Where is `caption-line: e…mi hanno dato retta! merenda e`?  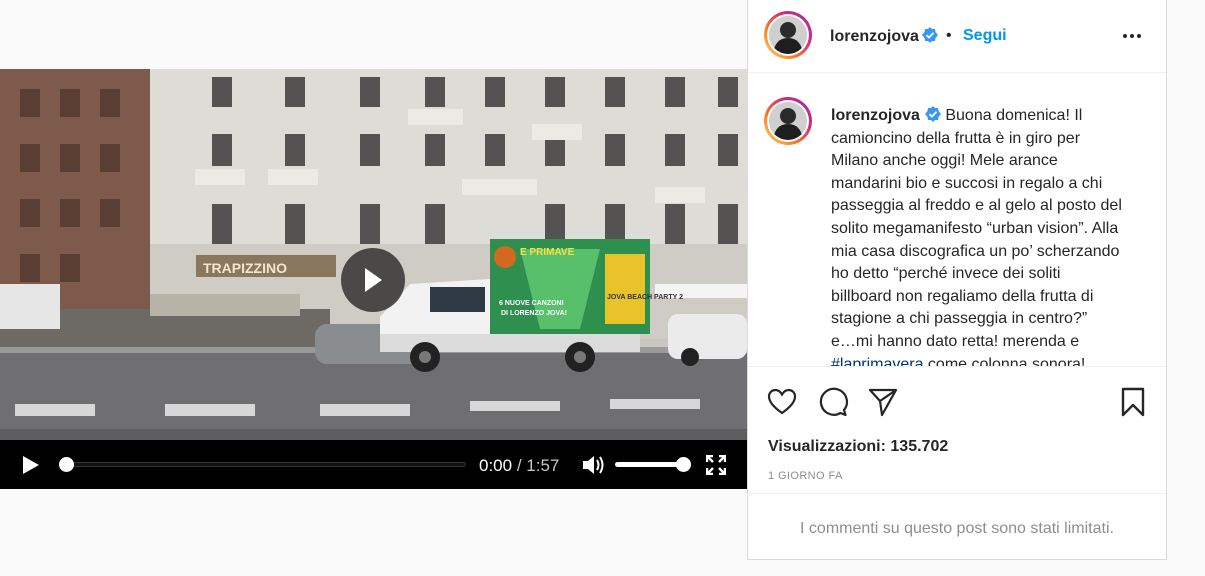 caption-line: e…mi hanno dato retta! merenda e is located at coordinates (955, 341).